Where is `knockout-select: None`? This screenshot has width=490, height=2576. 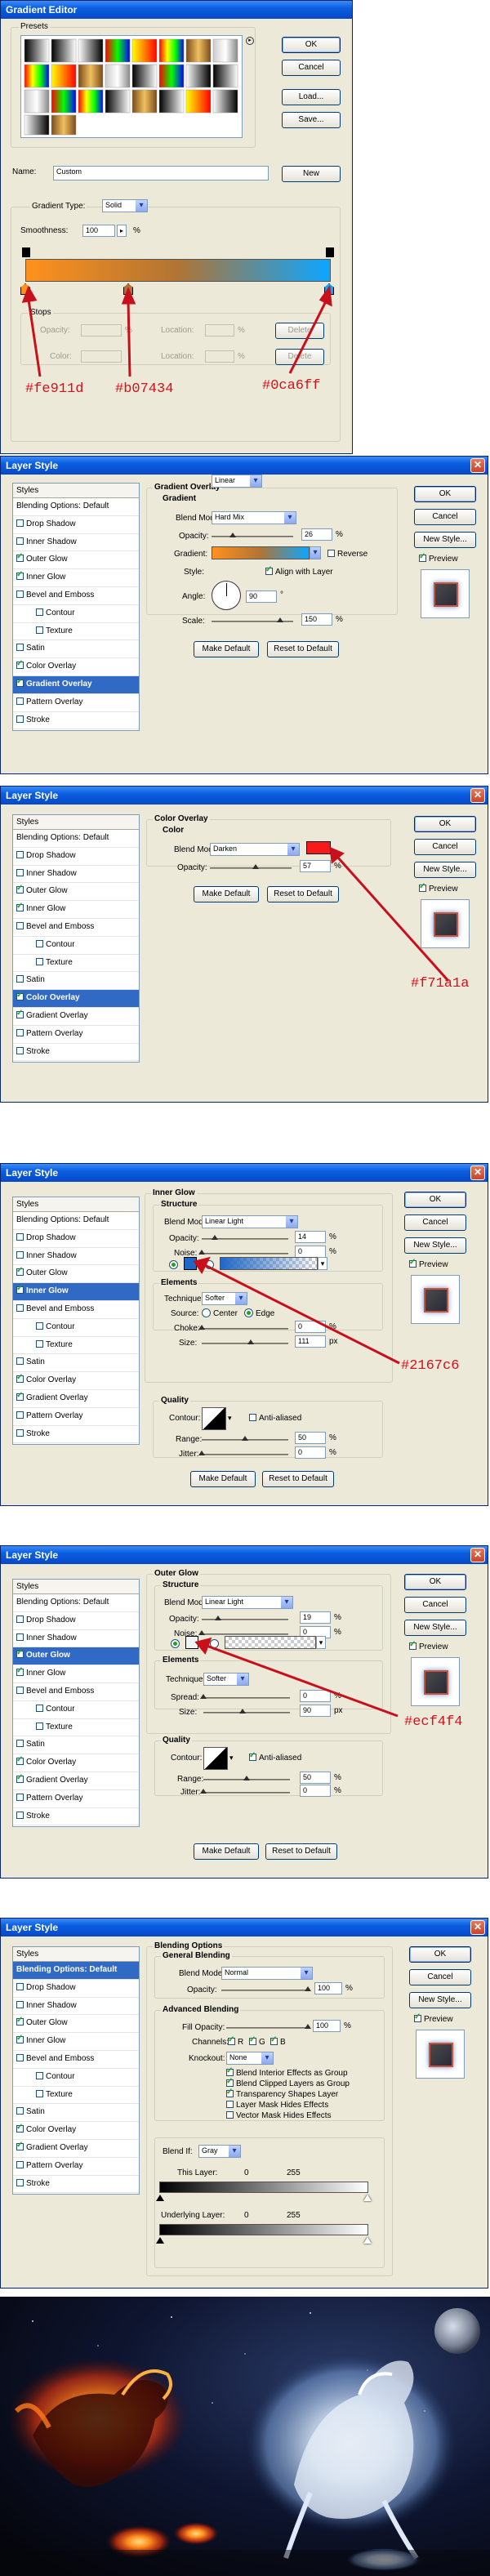
knockout-select: None is located at coordinates (250, 2058).